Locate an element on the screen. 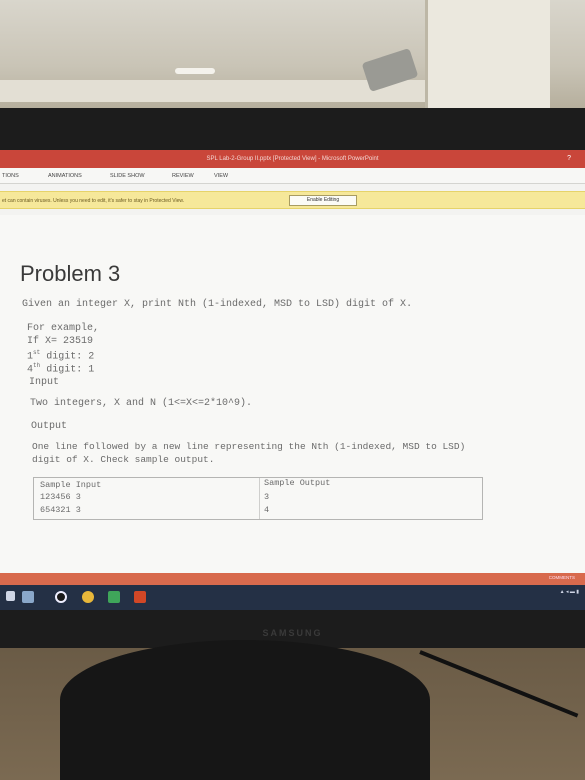 The image size is (585, 780). powerpoint-icon is located at coordinates (140, 597).